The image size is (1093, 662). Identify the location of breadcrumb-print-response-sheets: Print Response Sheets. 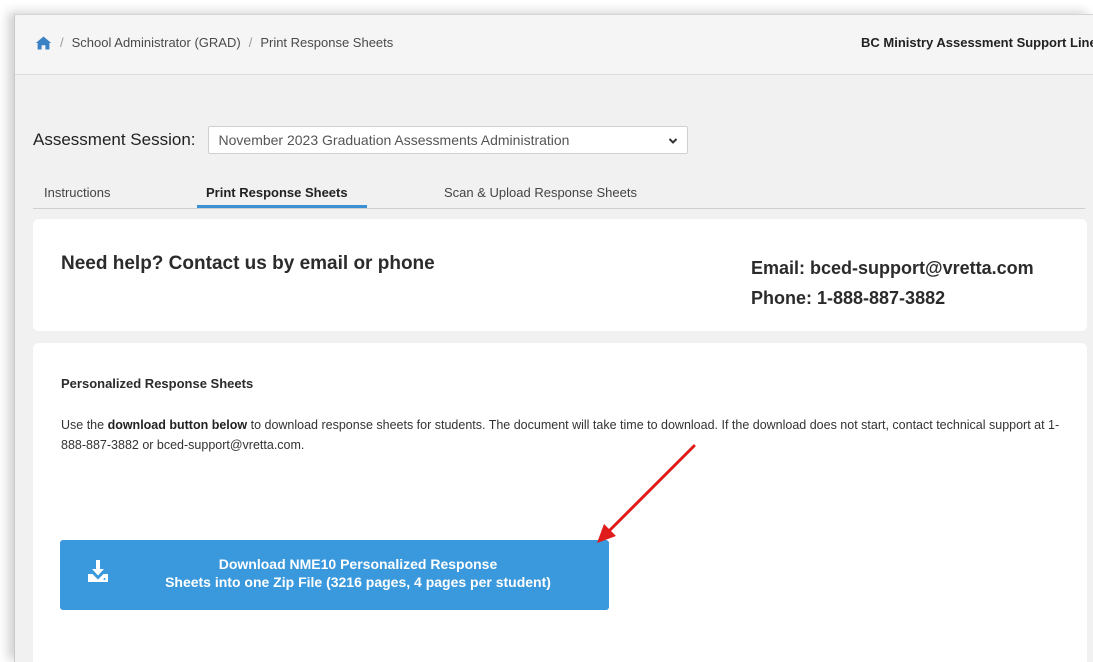
(327, 42).